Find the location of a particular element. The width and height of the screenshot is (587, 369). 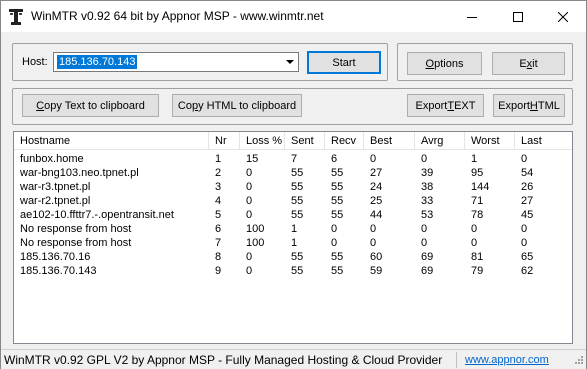

table-row: funbox.home 1 15 7 6 0 0 1 0 is located at coordinates (293, 159).